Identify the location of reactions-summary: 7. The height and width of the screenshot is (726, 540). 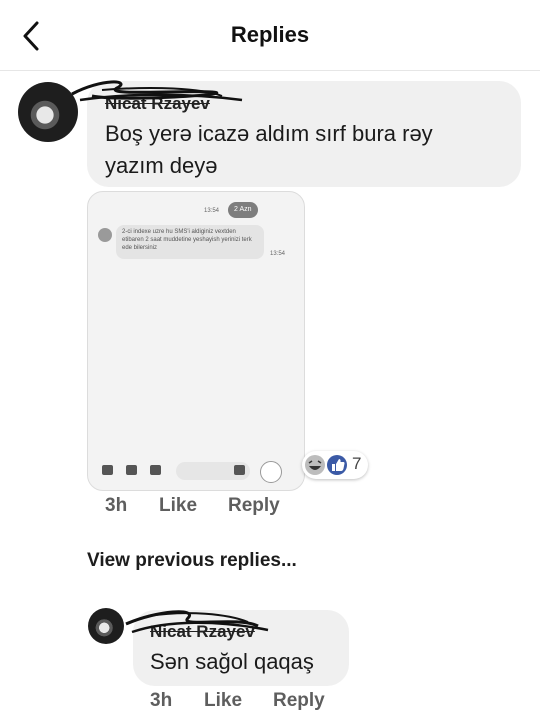
(335, 465).